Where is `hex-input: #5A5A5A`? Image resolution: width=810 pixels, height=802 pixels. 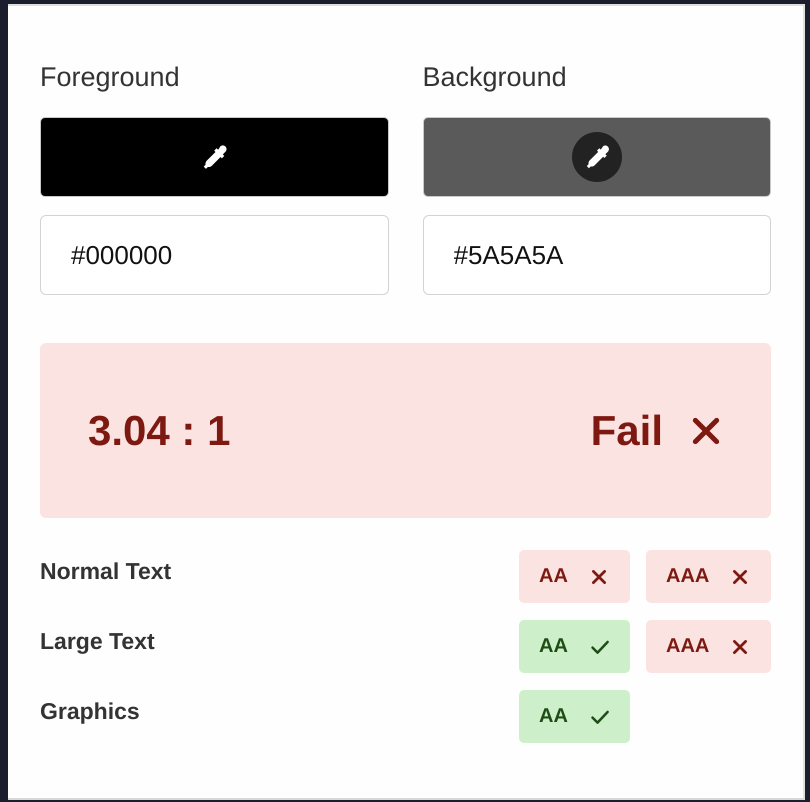 hex-input: #5A5A5A is located at coordinates (596, 255).